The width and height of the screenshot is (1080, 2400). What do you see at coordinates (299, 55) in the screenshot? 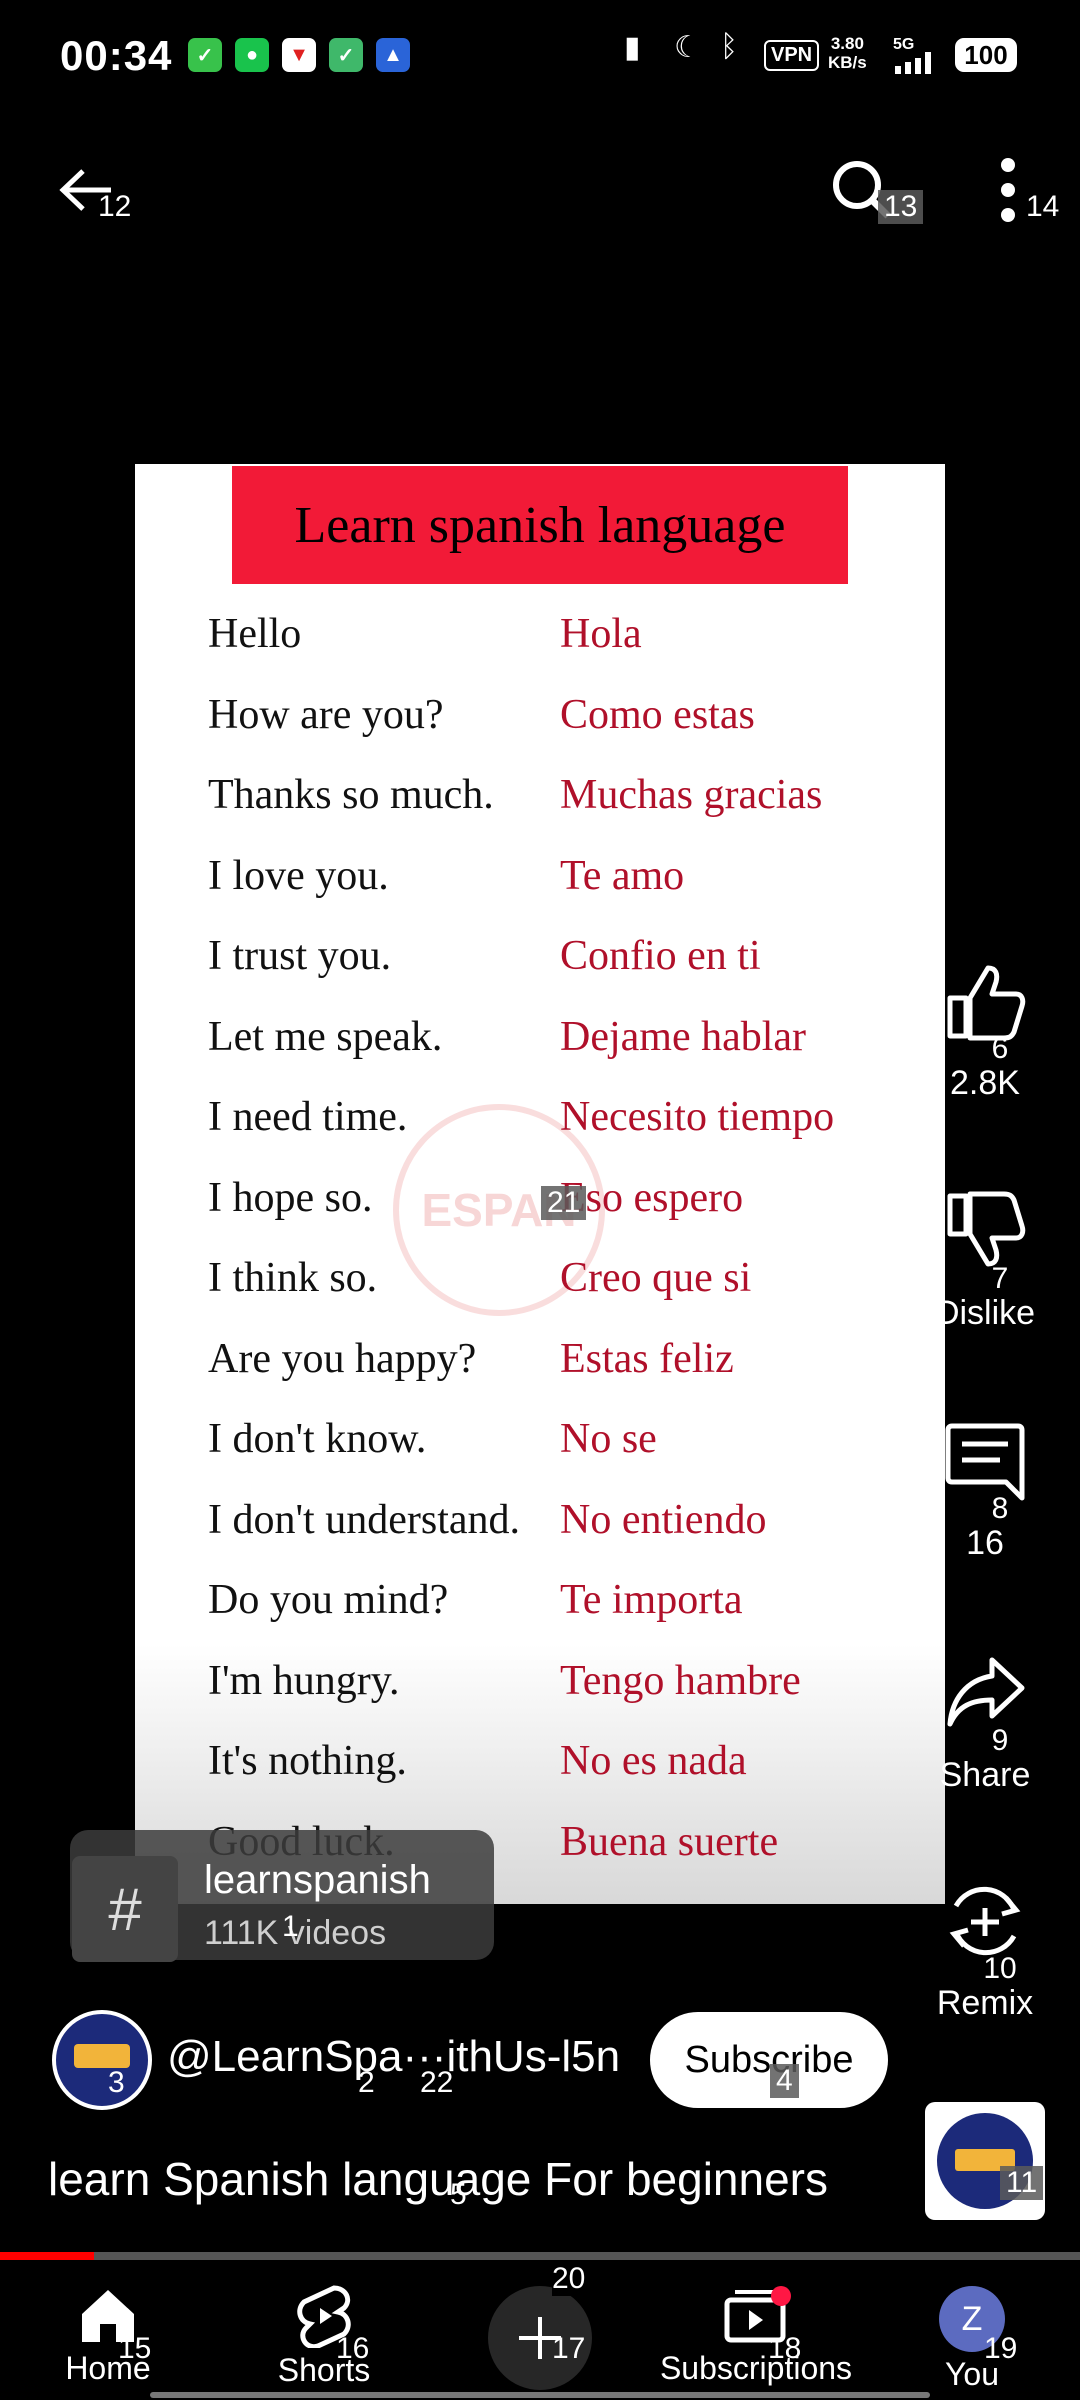
I see `app-v-icon: ▼` at bounding box center [299, 55].